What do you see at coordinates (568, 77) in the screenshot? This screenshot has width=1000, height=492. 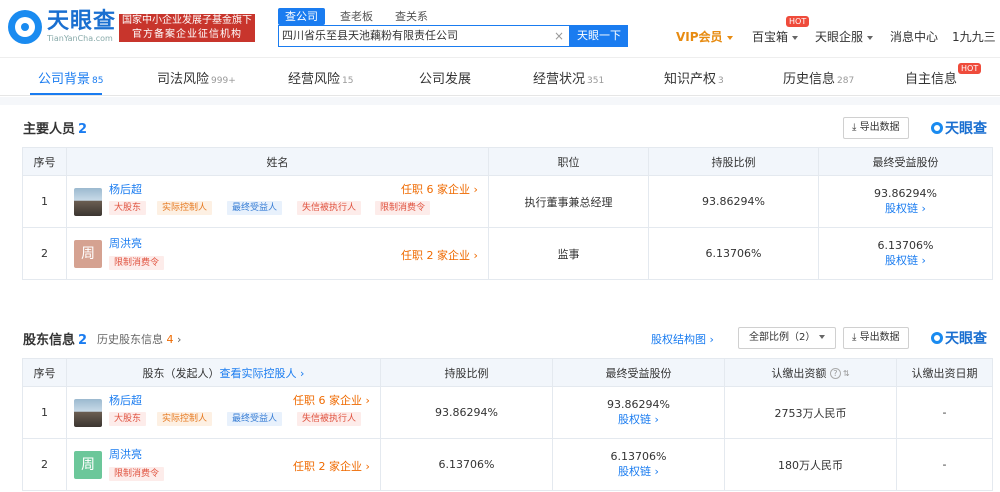 I see `tab-operating-status: 经营状况 351` at bounding box center [568, 77].